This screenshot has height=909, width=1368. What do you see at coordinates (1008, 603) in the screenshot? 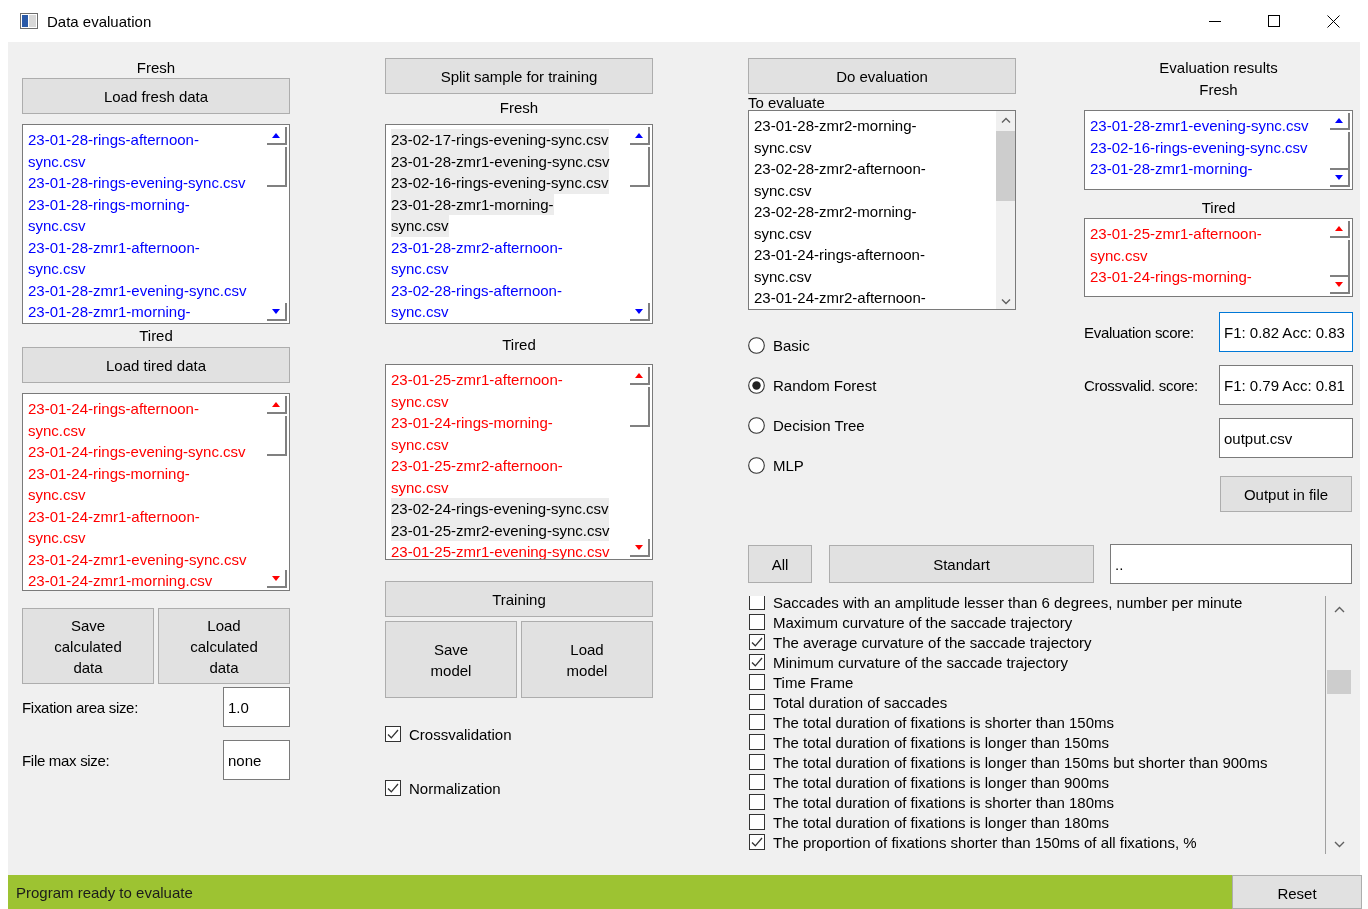
I see `checkbox-label: Saccades with an amplitude lesser than 6 degrees, number per minute` at bounding box center [1008, 603].